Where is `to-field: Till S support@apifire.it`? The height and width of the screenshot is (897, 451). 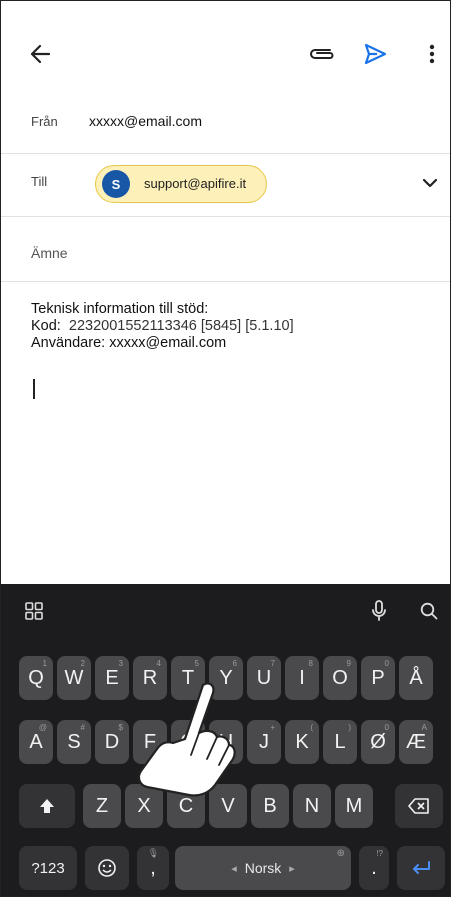 to-field: Till S support@apifire.it is located at coordinates (225, 185).